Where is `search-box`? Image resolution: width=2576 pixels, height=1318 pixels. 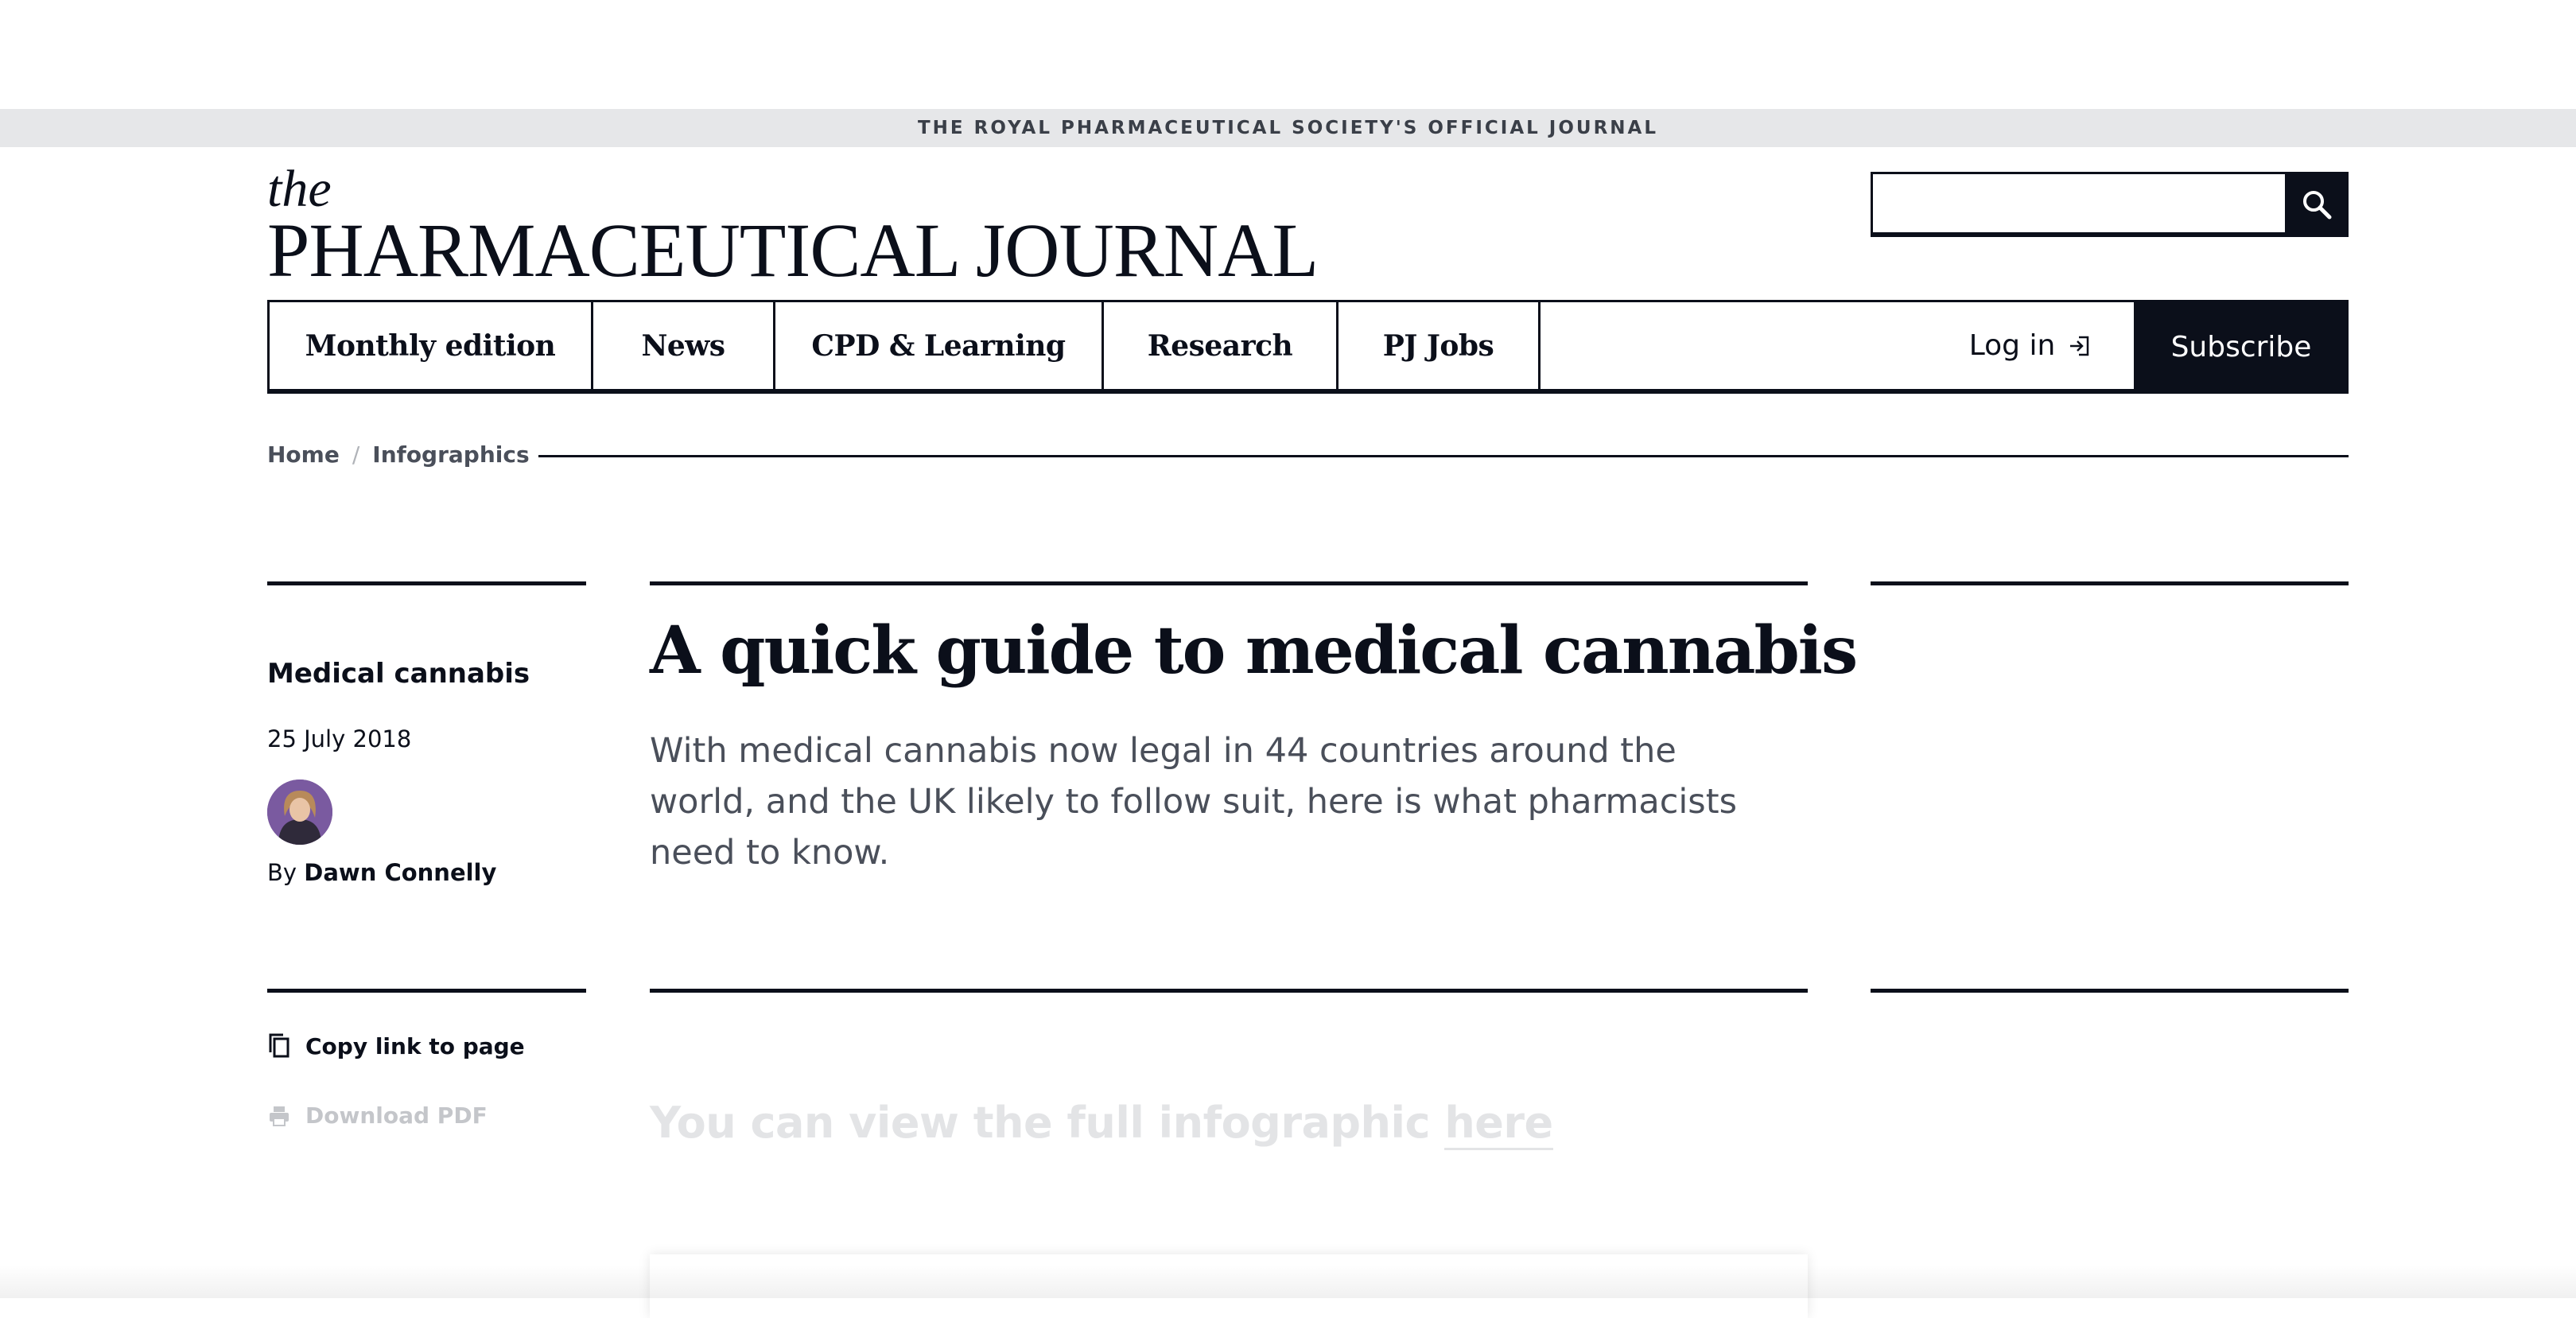 search-box is located at coordinates (2110, 204).